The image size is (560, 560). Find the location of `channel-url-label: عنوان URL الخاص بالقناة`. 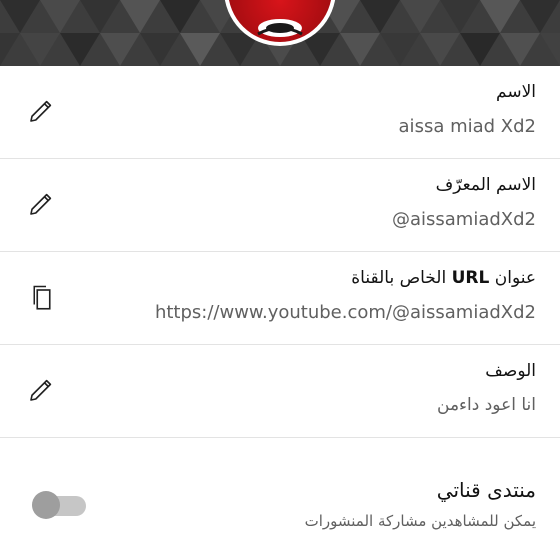

channel-url-label: عنوان URL الخاص بالقناة is located at coordinates (443, 278).